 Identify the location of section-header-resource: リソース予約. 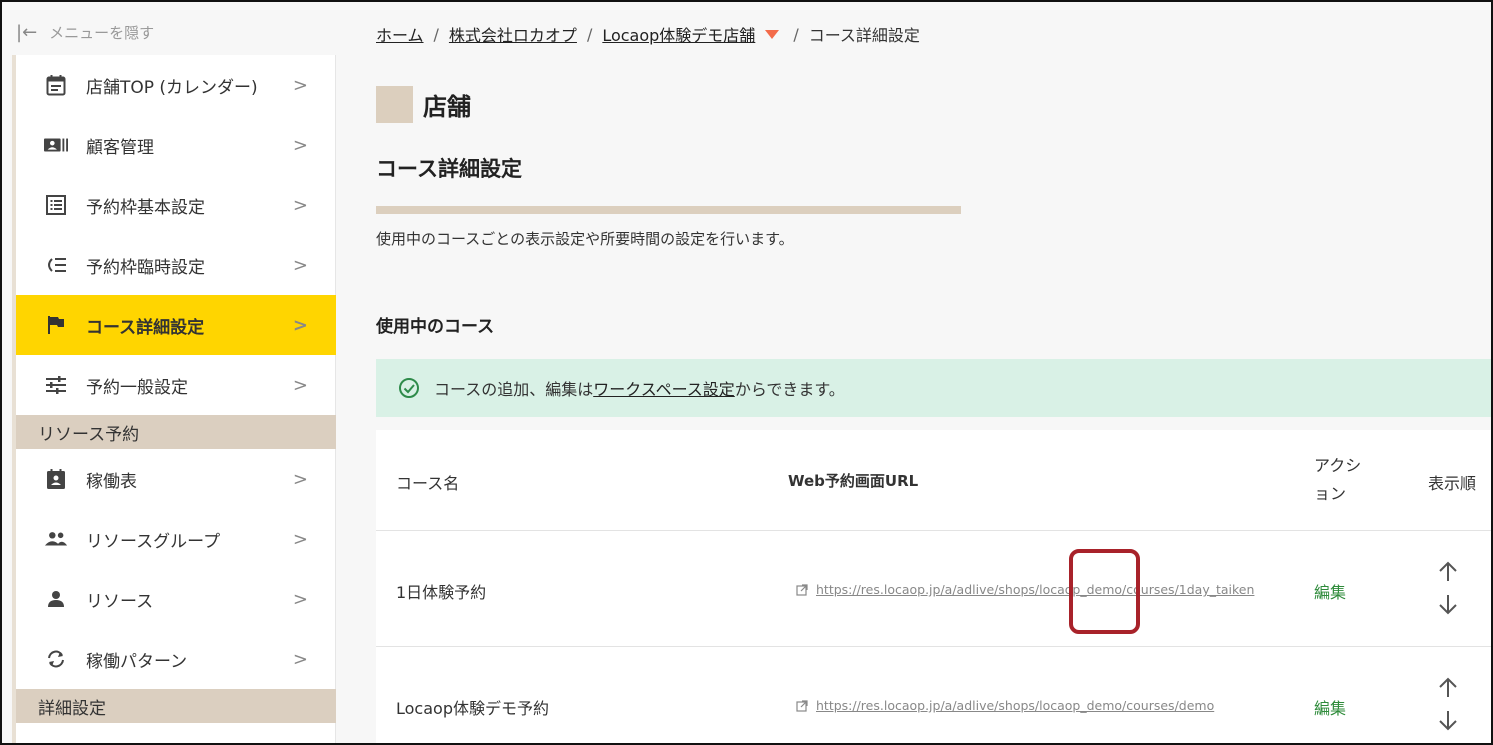
(176, 432).